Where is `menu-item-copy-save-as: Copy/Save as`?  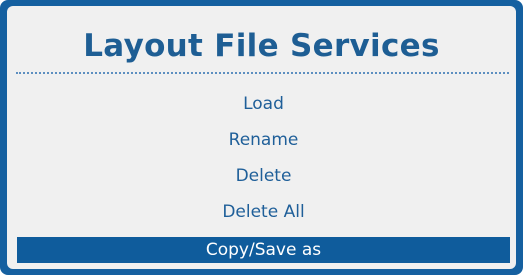
menu-item-copy-save-as: Copy/Save as is located at coordinates (263, 250).